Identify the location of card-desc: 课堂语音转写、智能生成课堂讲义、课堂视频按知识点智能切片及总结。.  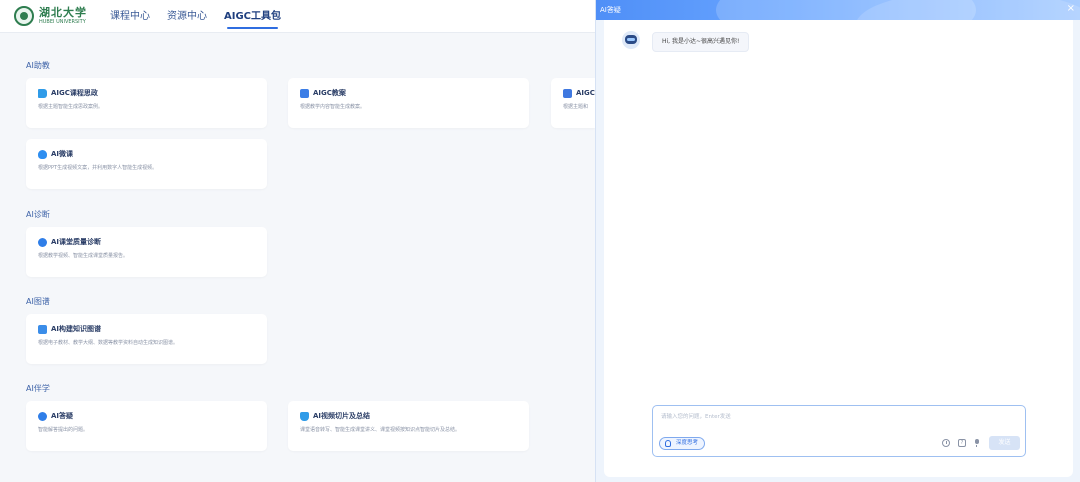
(380, 430).